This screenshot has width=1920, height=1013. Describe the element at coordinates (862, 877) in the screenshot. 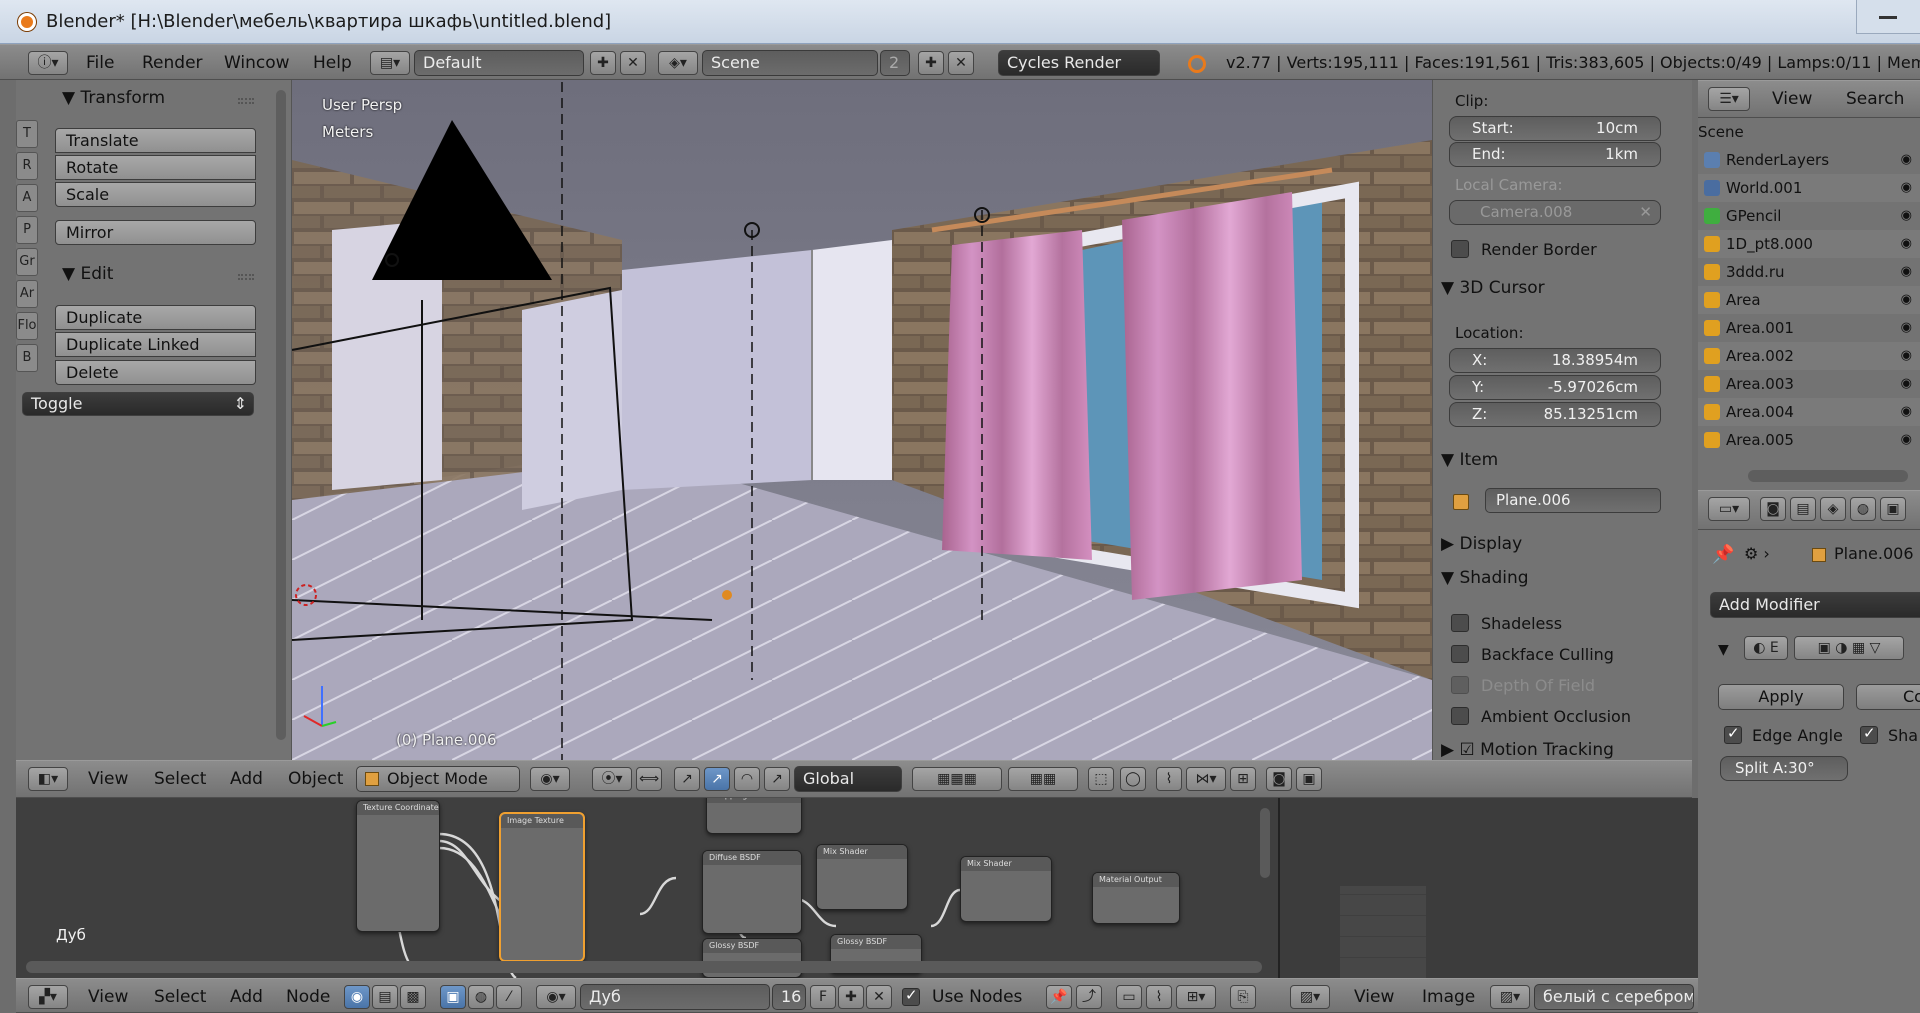

I see `mix-shader-node-1: Mix Shader` at that location.